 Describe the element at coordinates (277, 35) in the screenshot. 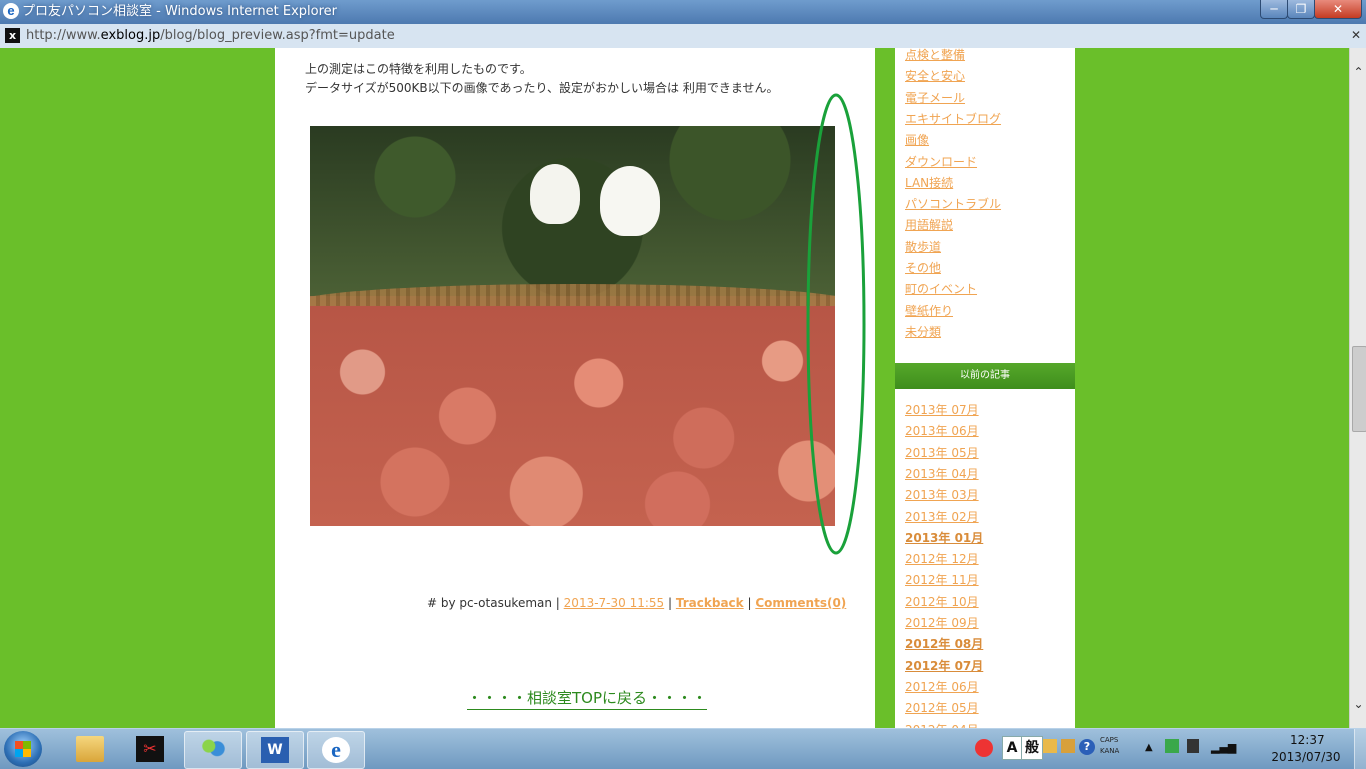

I see `url-path: /blog/blog_preview.asp?fmt=update` at that location.